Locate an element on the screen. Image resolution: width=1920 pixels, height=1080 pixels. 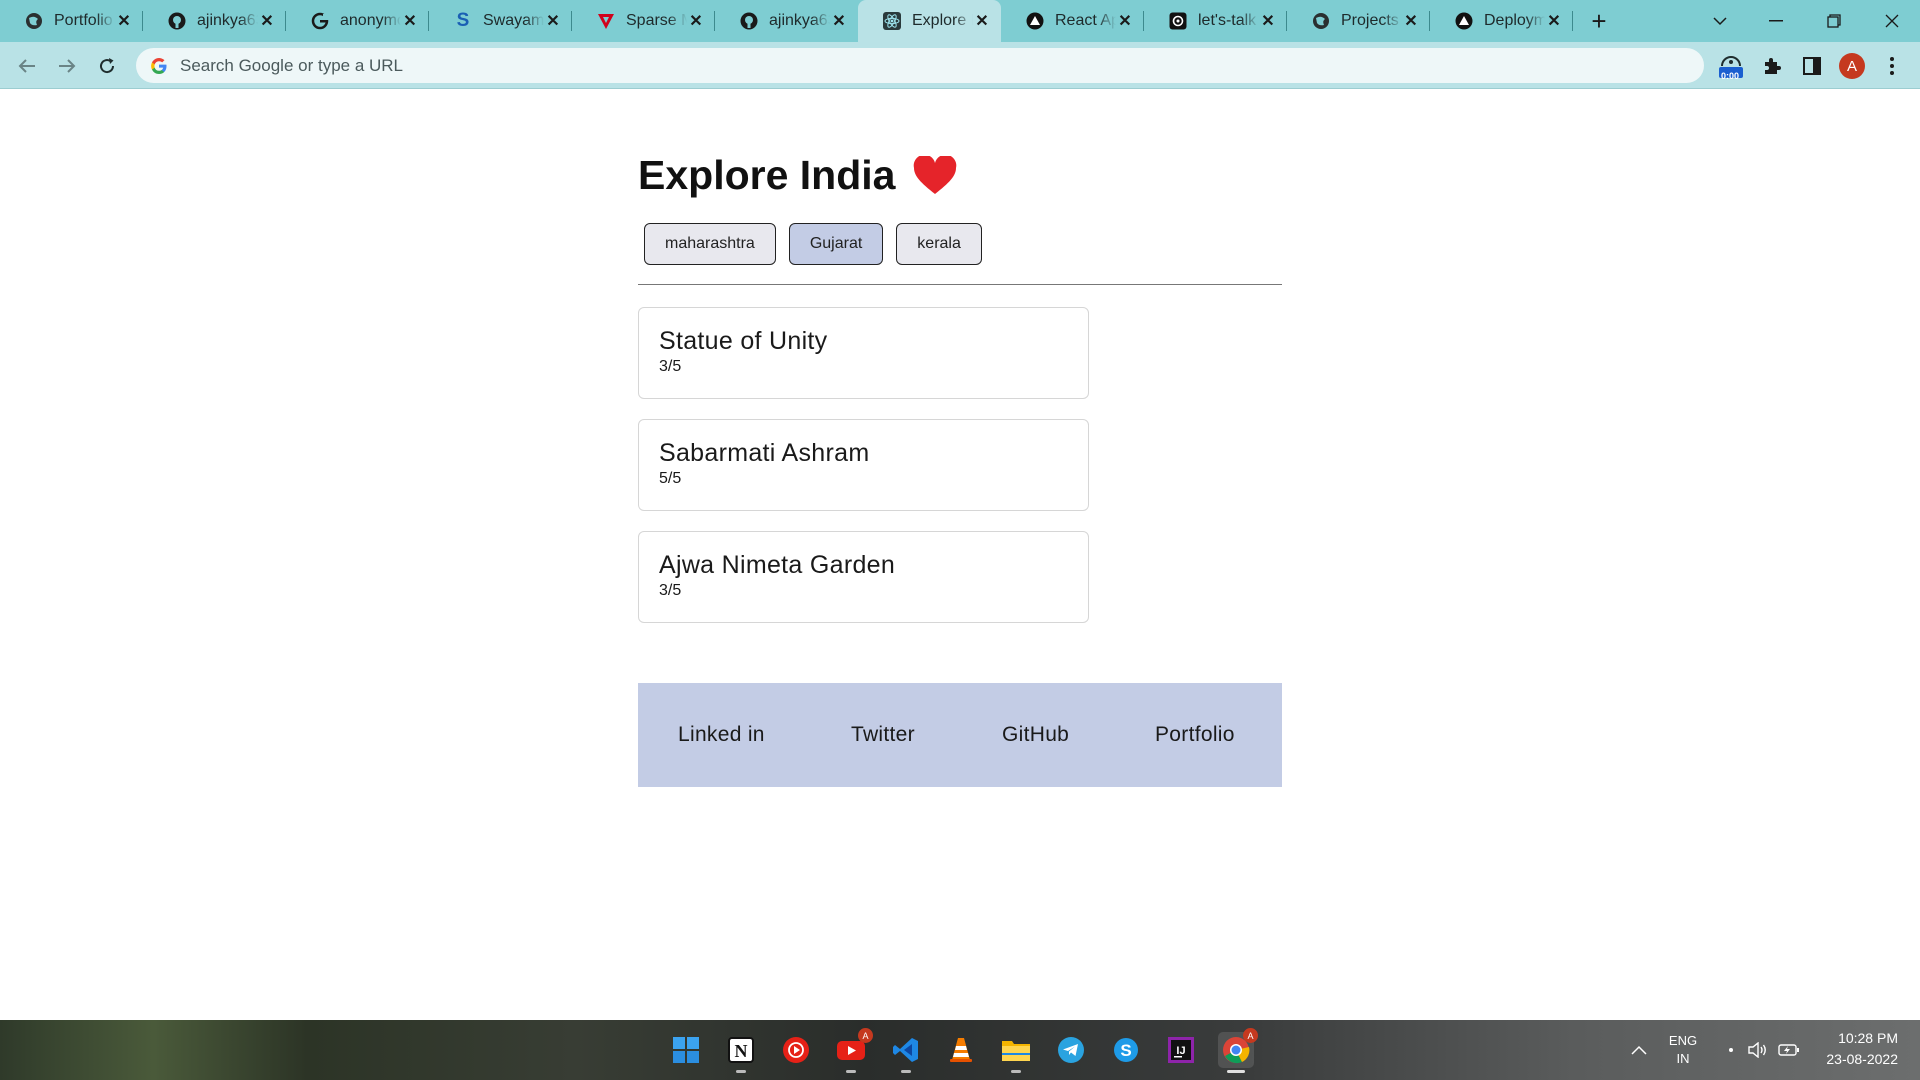
svg-text: S is located at coordinates (1125, 1050).